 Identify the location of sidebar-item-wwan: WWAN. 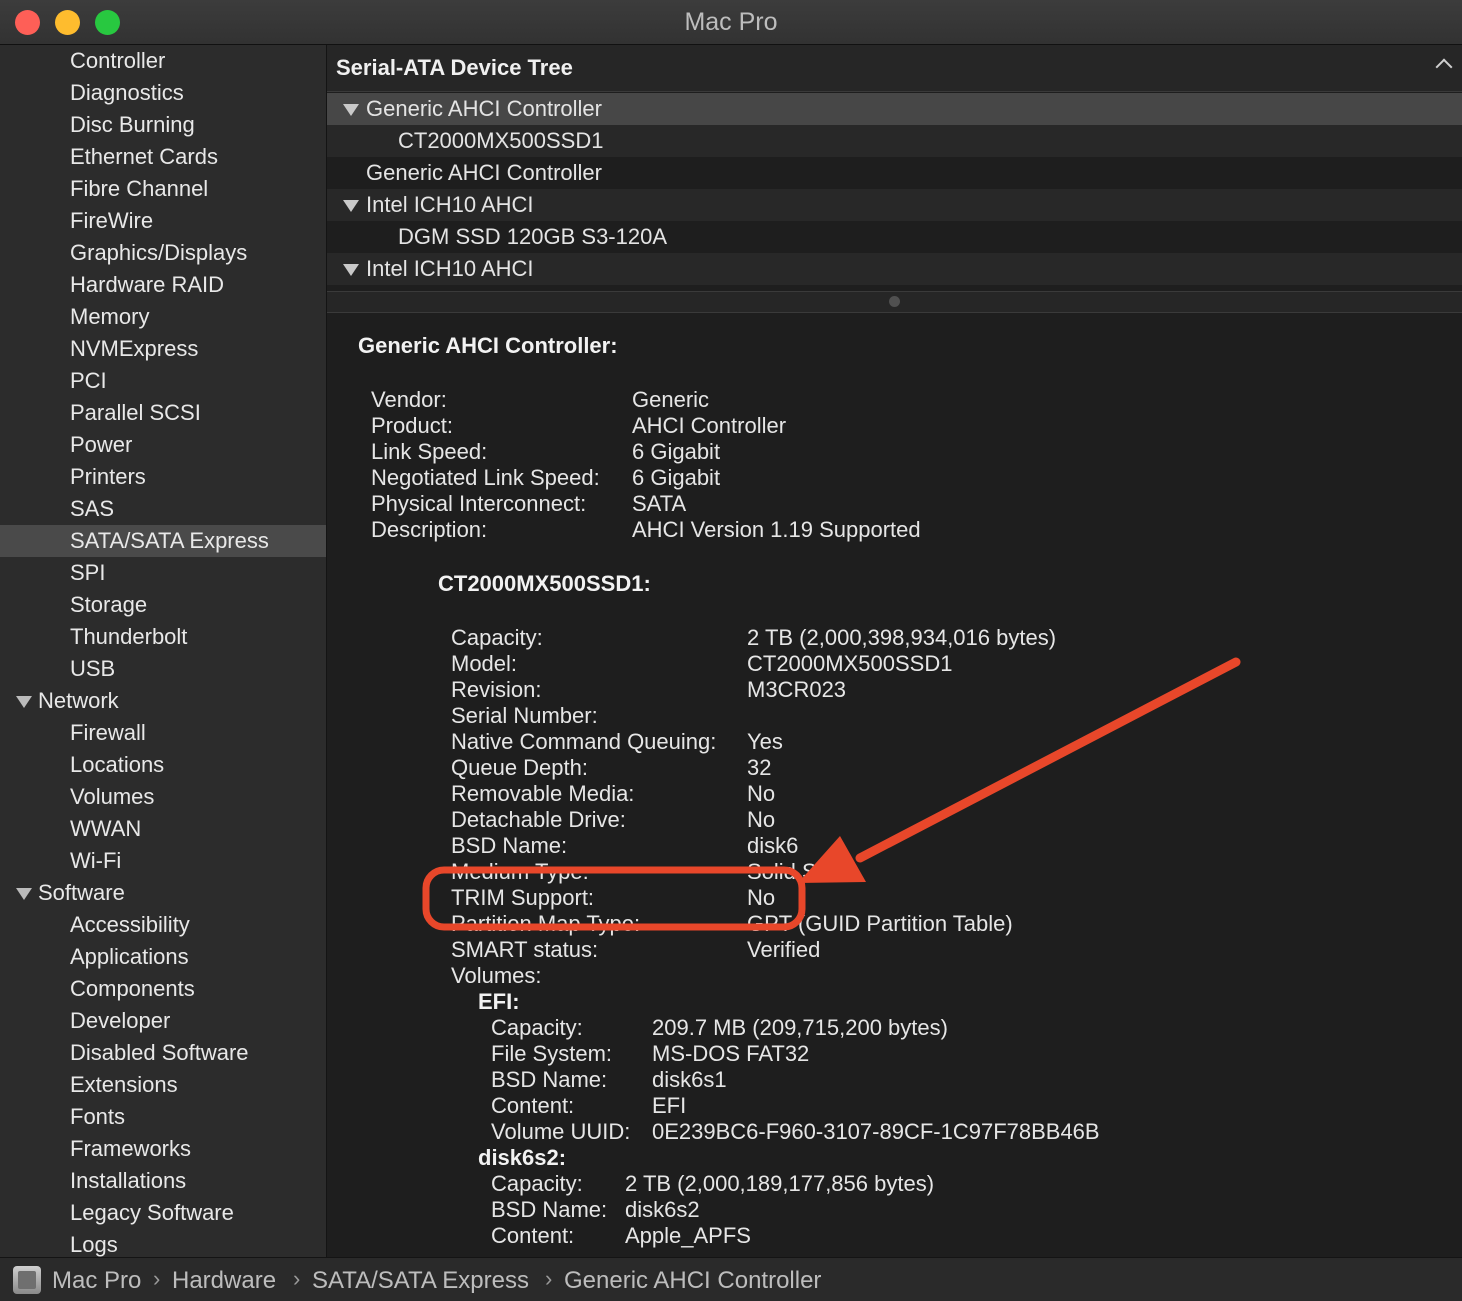
(163, 829).